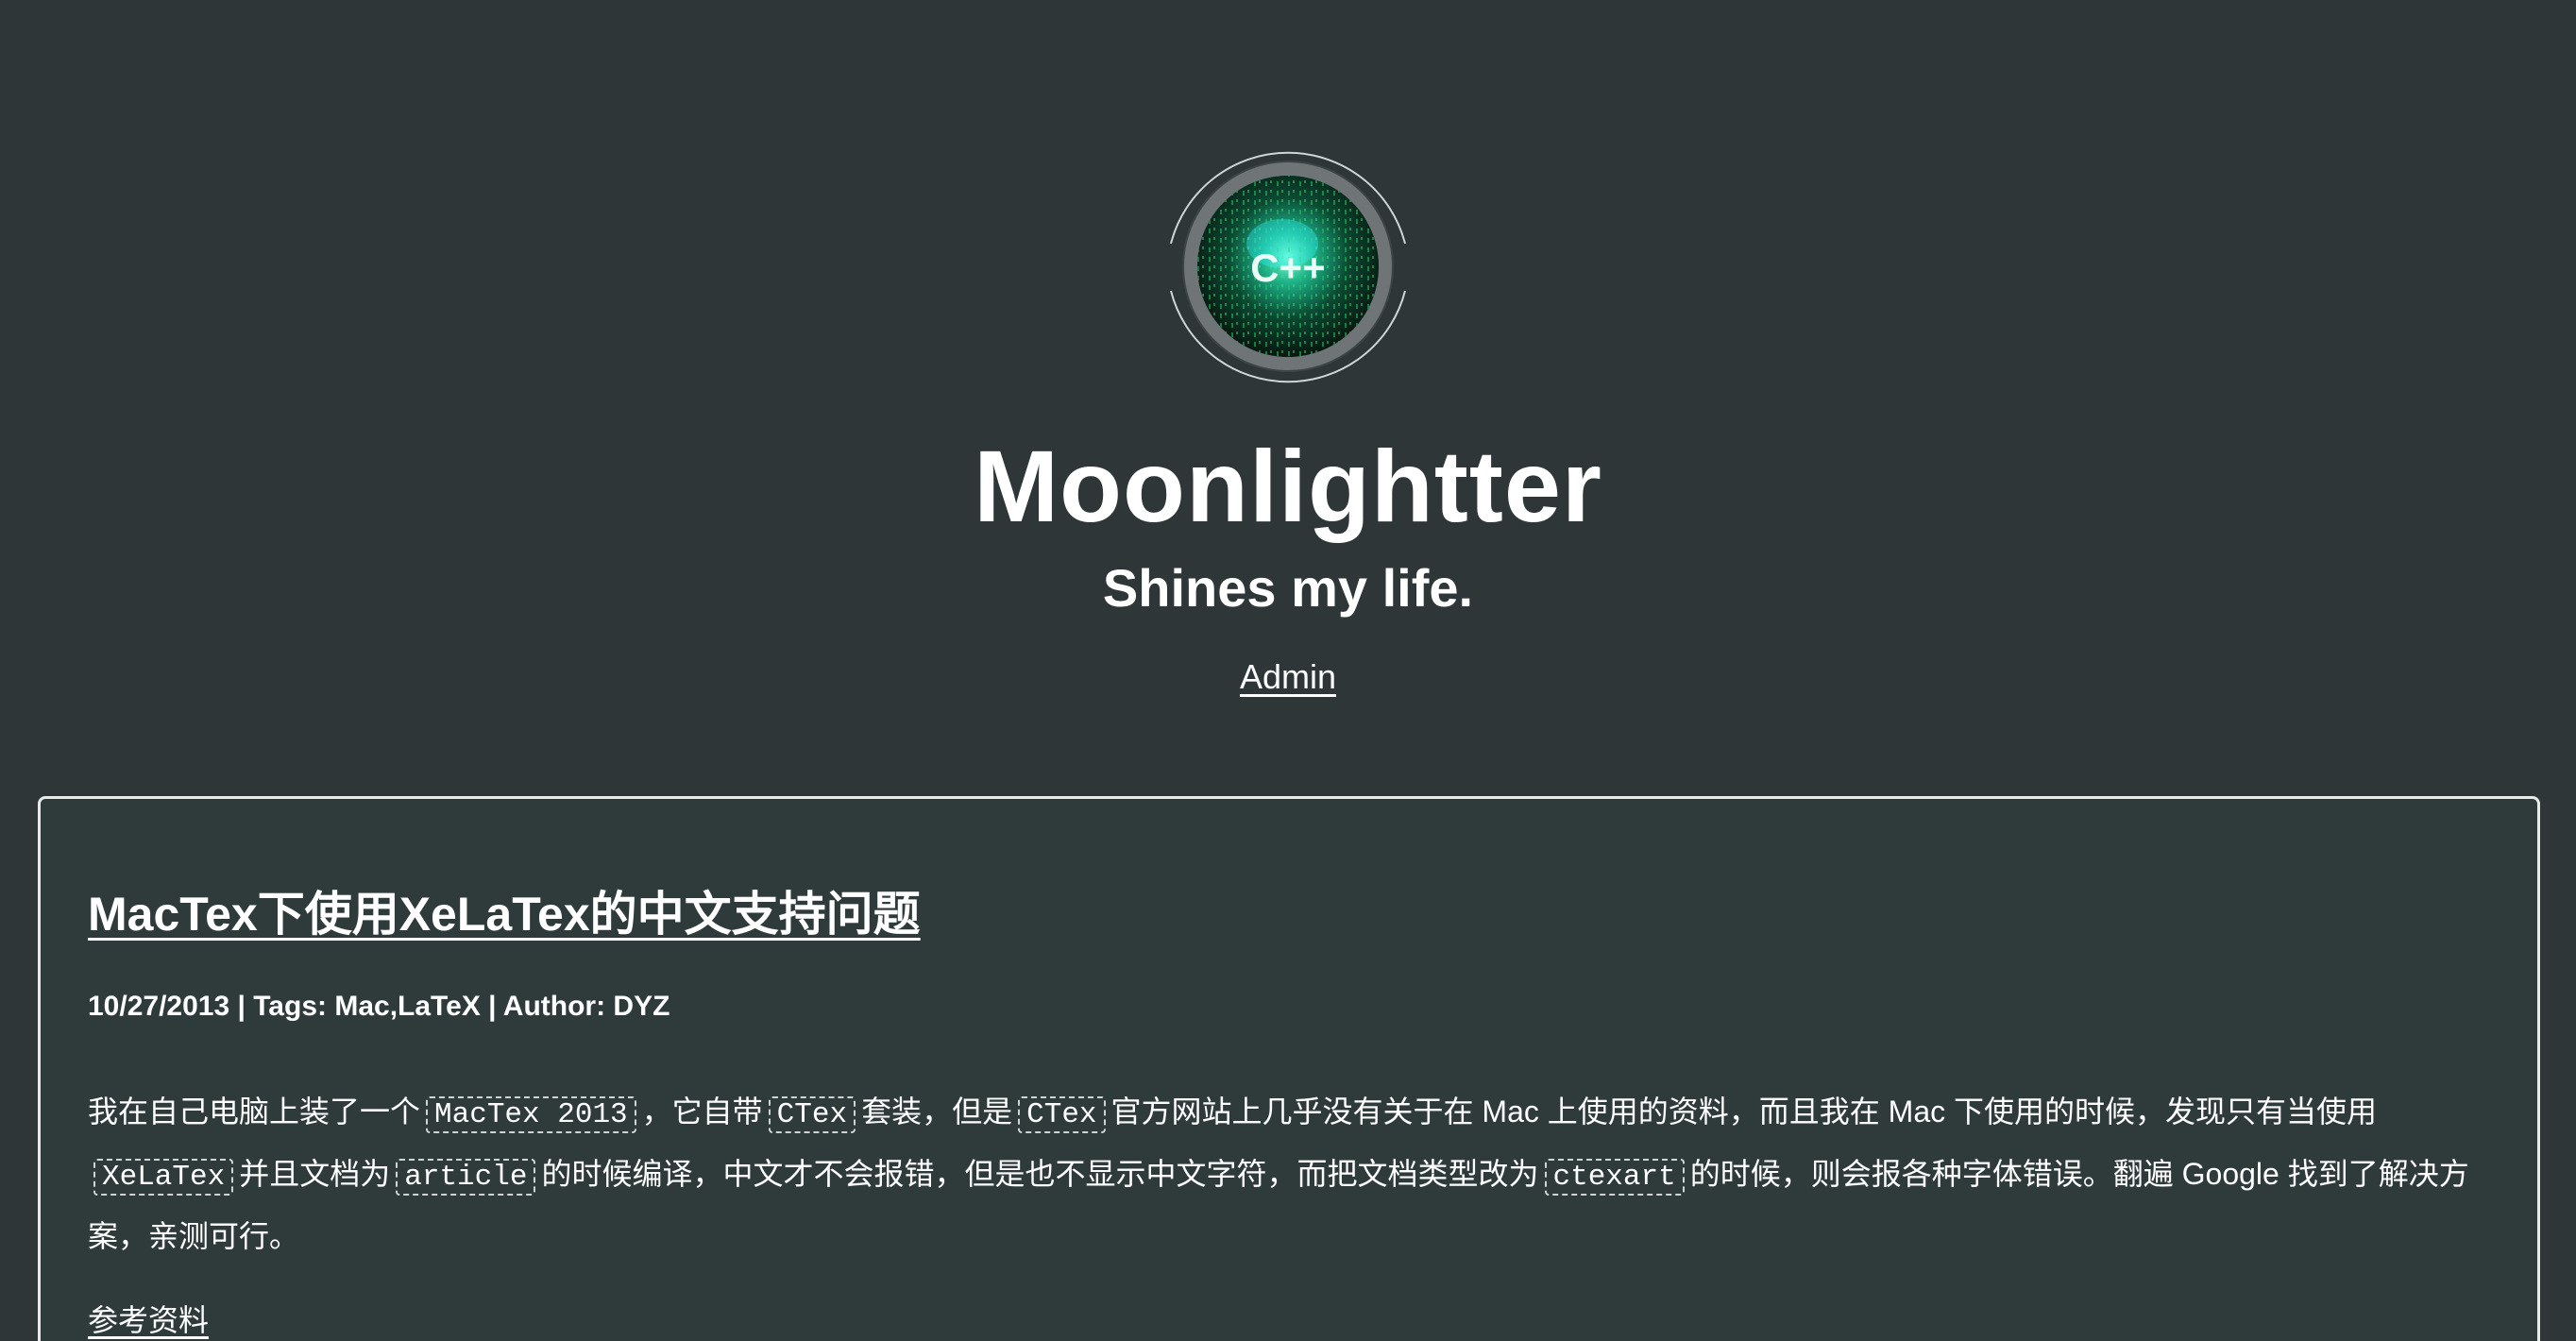 This screenshot has height=1341, width=2576. Describe the element at coordinates (315, 1174) in the screenshot. I see `body-text-5: 并且文档为` at that location.